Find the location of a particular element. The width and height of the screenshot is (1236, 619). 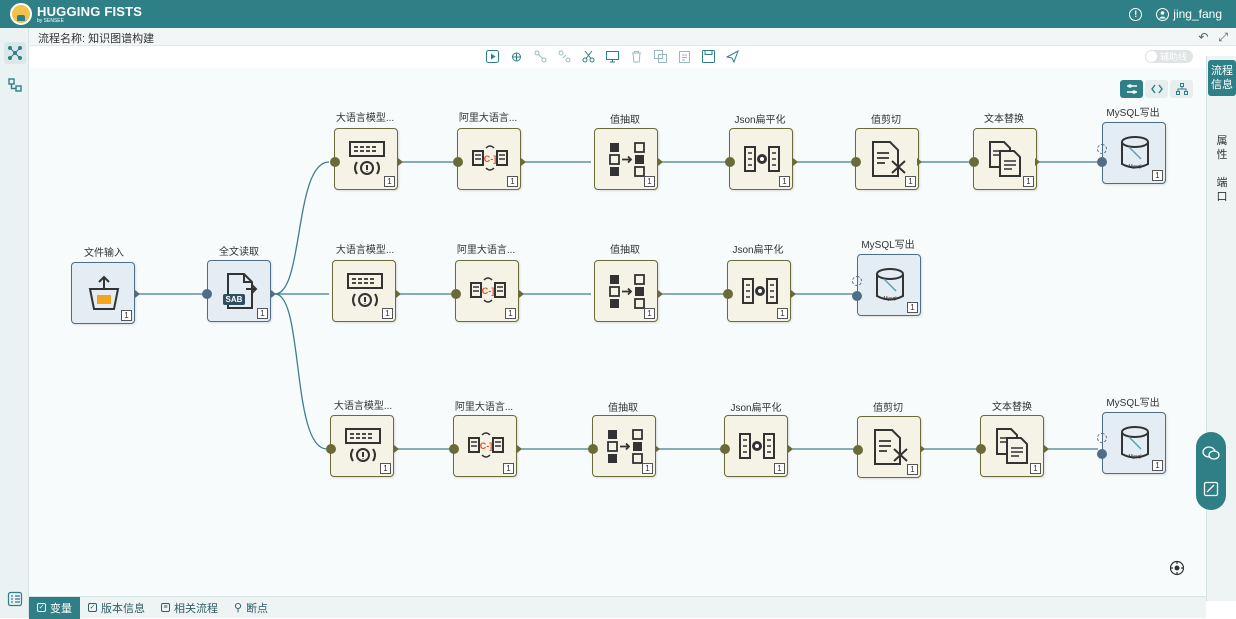

preview-icon is located at coordinates (612, 56).